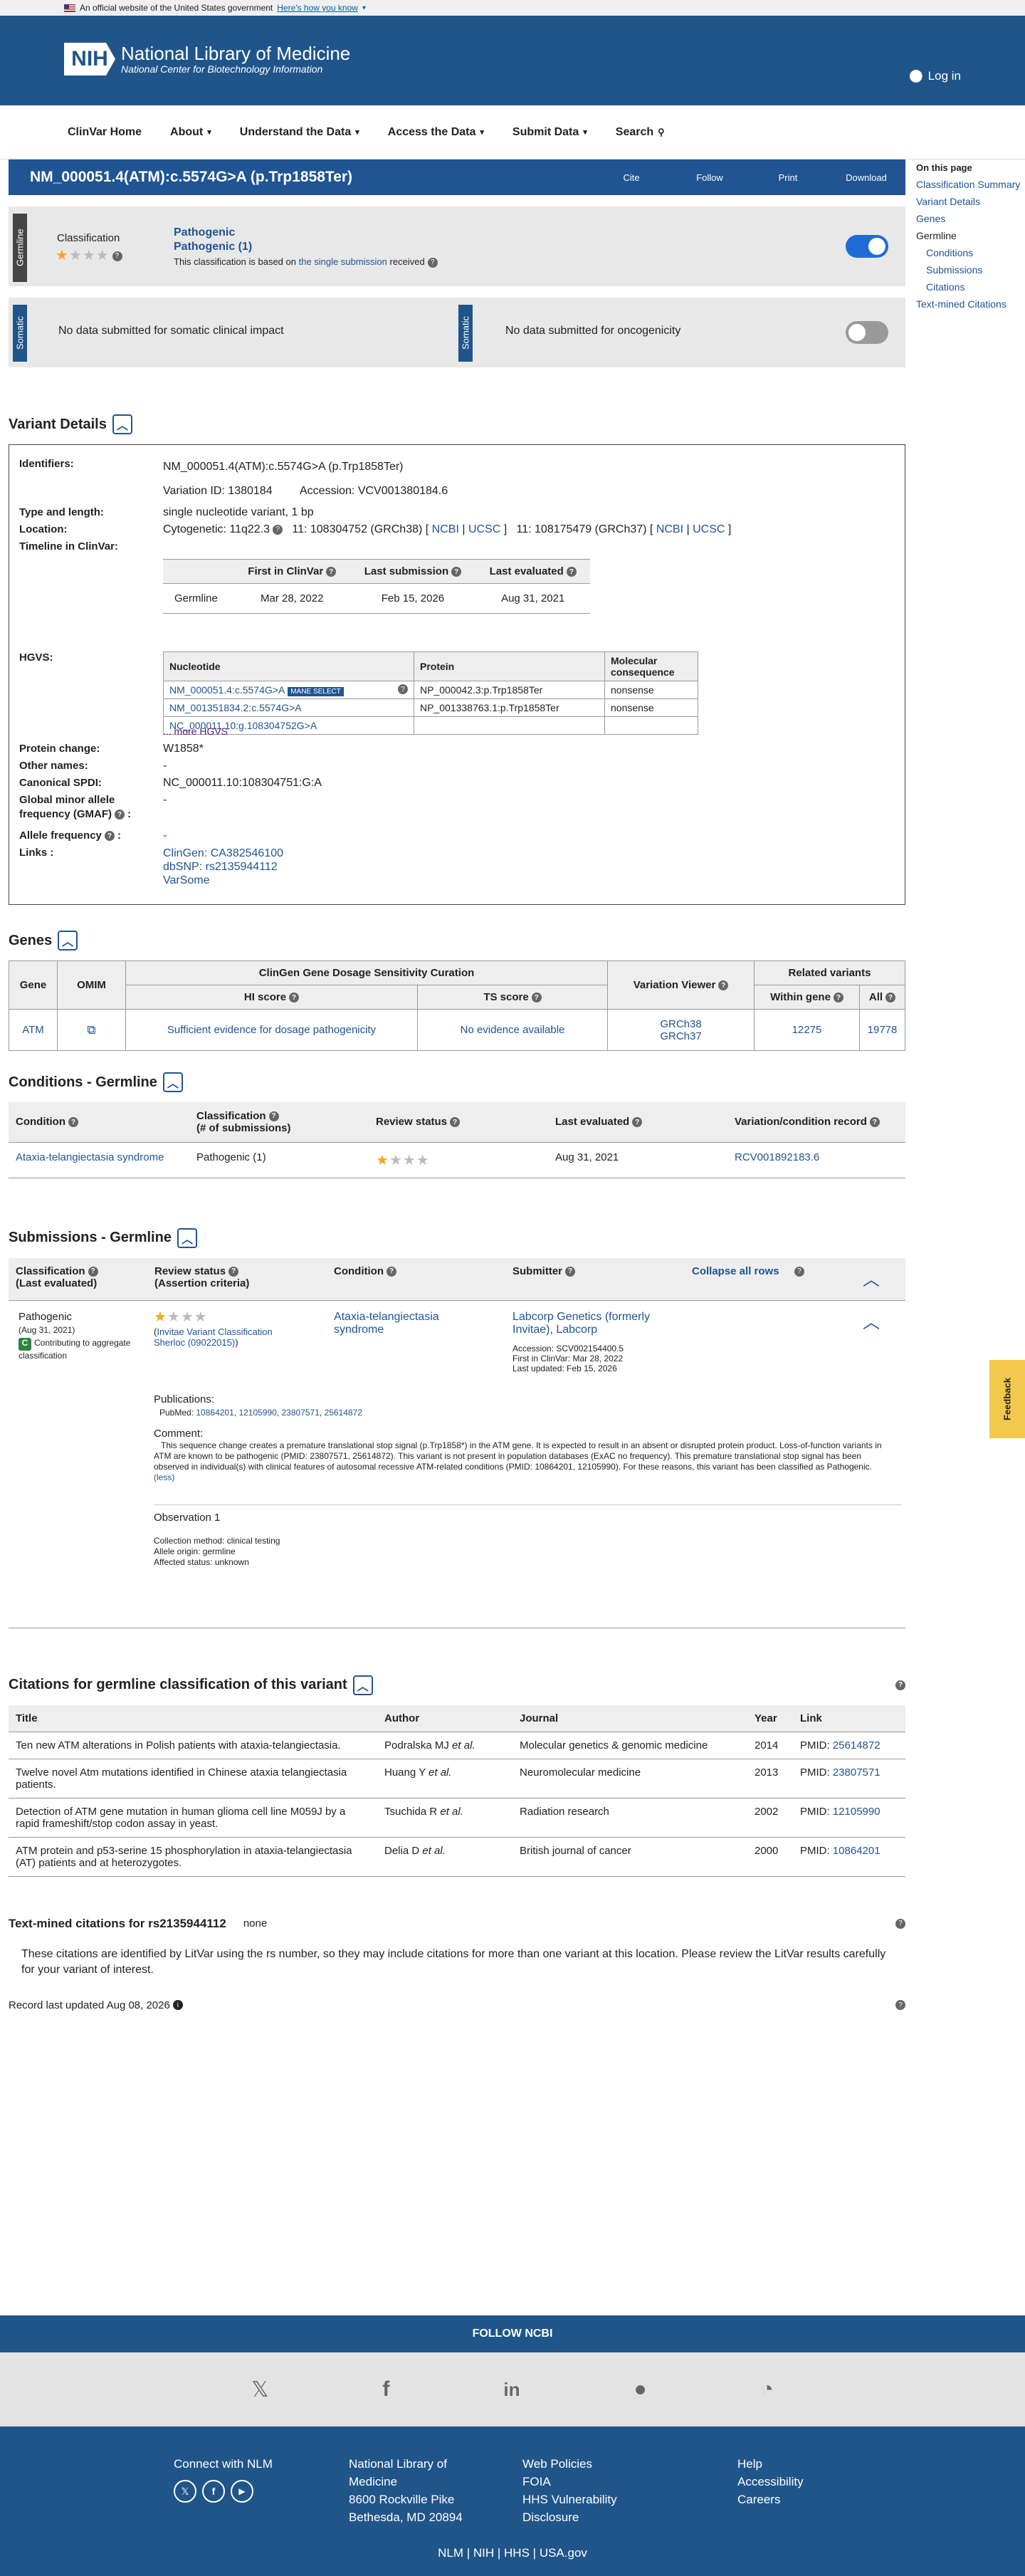 The image size is (1025, 2576). Describe the element at coordinates (631, 177) in the screenshot. I see `cite-button: Cite` at that location.